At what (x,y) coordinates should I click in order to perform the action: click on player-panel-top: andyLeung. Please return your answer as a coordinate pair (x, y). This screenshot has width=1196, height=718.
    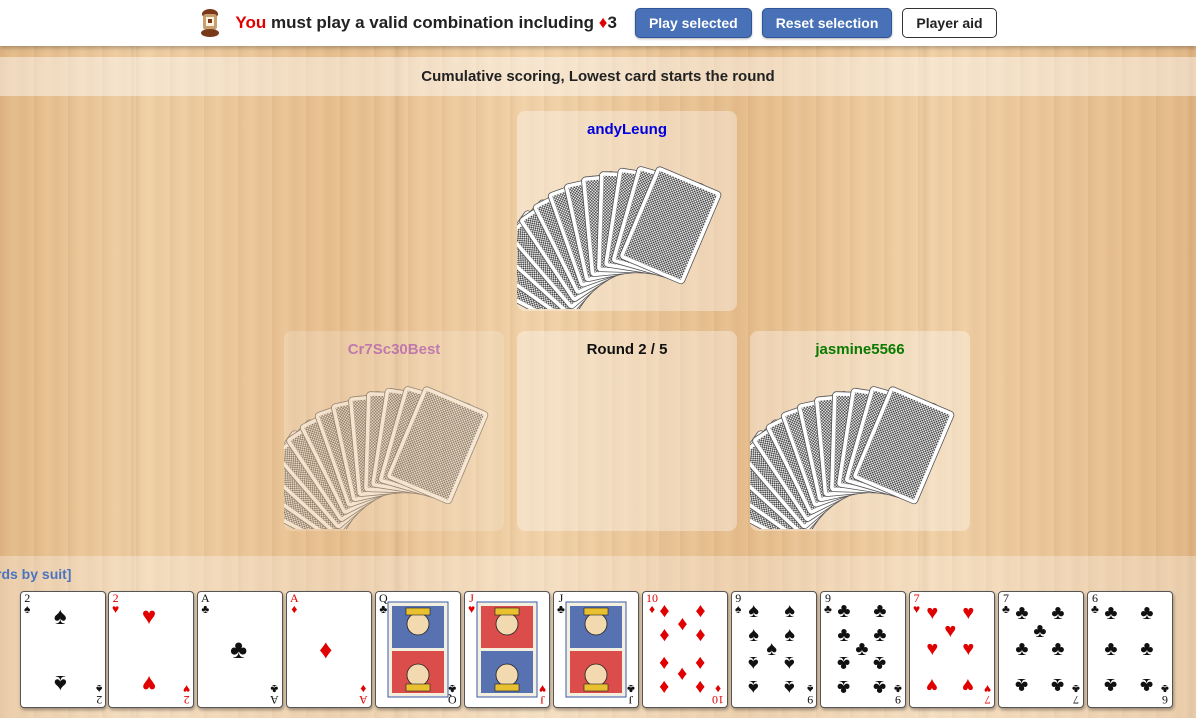
    Looking at the image, I should click on (627, 211).